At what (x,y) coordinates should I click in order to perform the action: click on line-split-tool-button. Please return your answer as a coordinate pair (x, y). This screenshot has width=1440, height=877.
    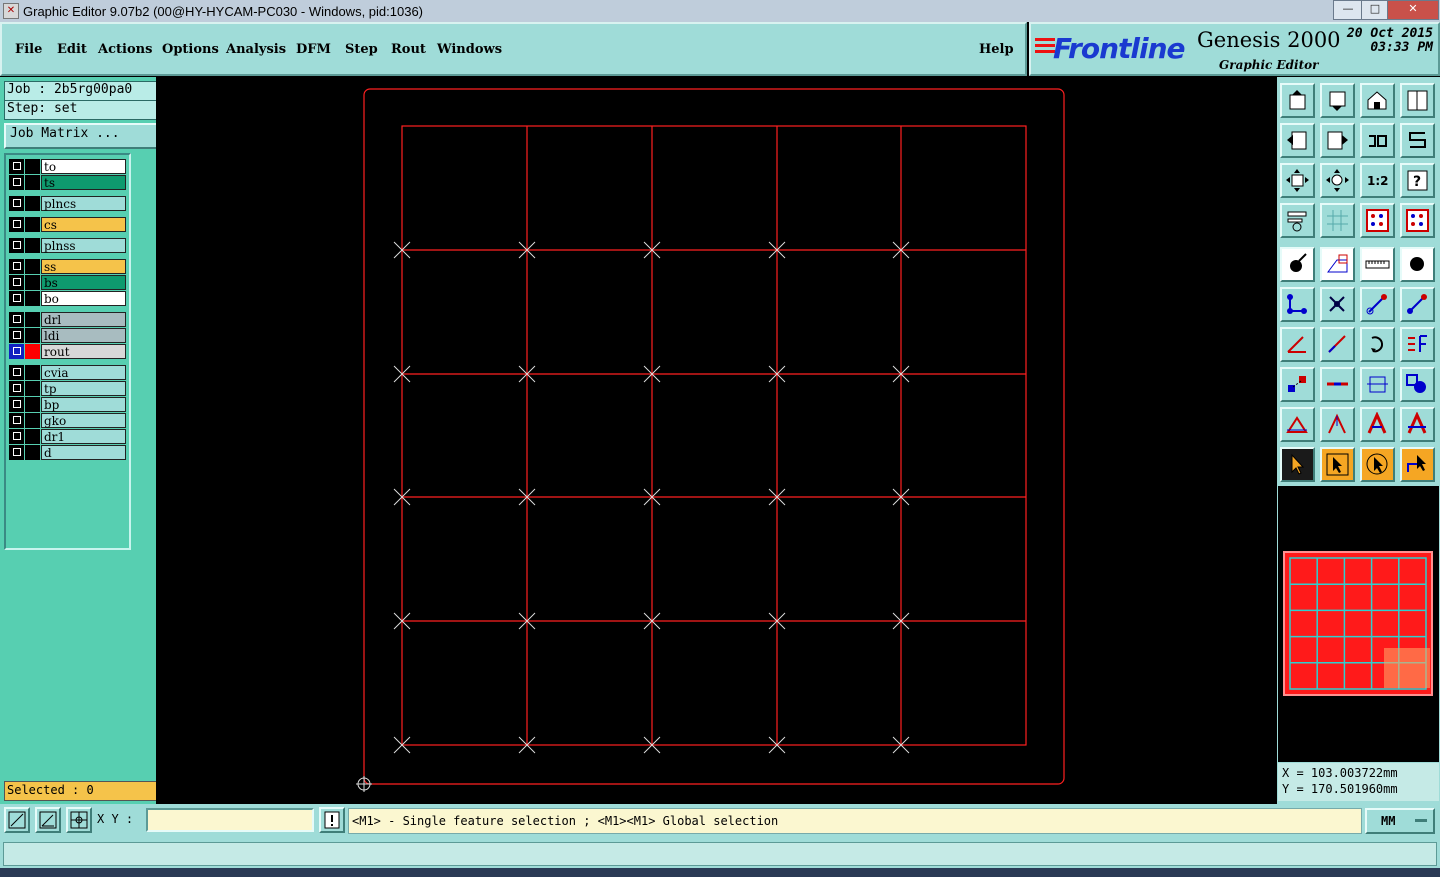
    Looking at the image, I should click on (1337, 384).